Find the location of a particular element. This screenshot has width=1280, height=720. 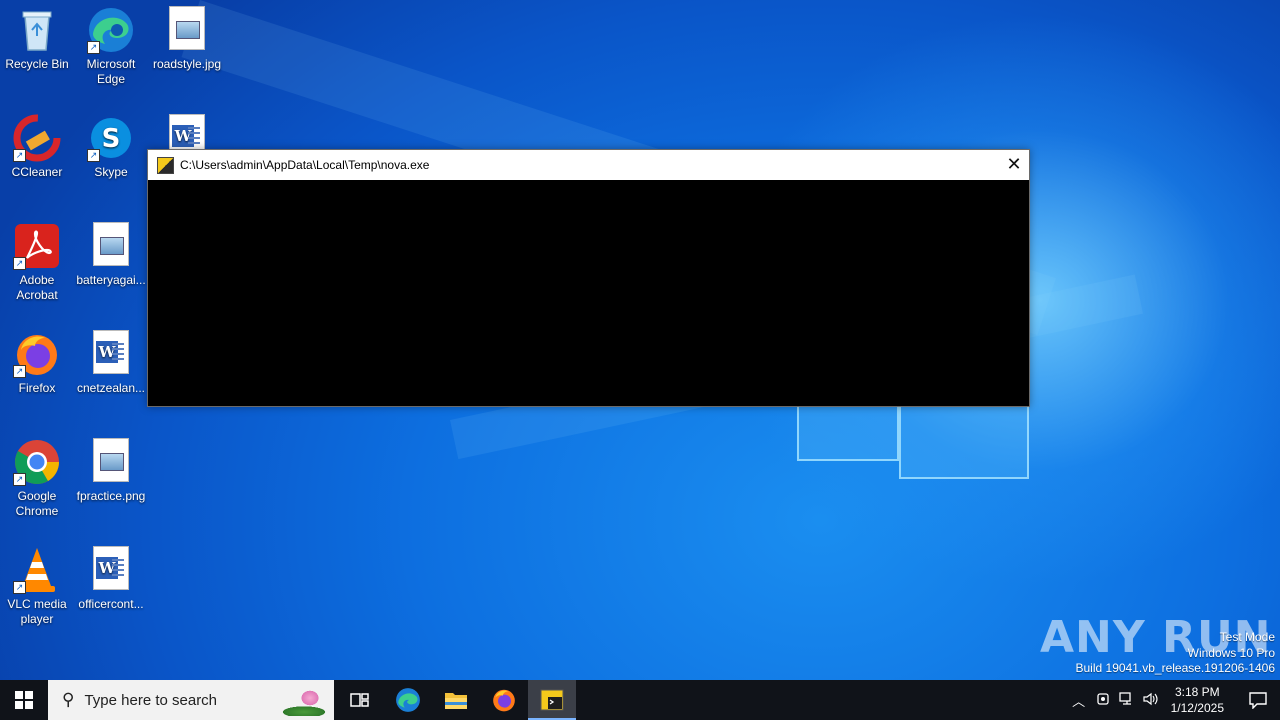

desktop-icon-label: Firefox is located at coordinates (37, 388).